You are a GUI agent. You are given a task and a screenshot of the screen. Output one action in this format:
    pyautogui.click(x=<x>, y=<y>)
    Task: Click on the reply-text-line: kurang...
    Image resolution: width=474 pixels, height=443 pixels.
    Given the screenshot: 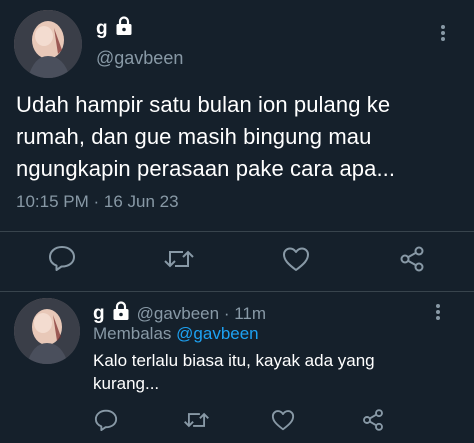 What is the action you would take?
    pyautogui.click(x=126, y=383)
    